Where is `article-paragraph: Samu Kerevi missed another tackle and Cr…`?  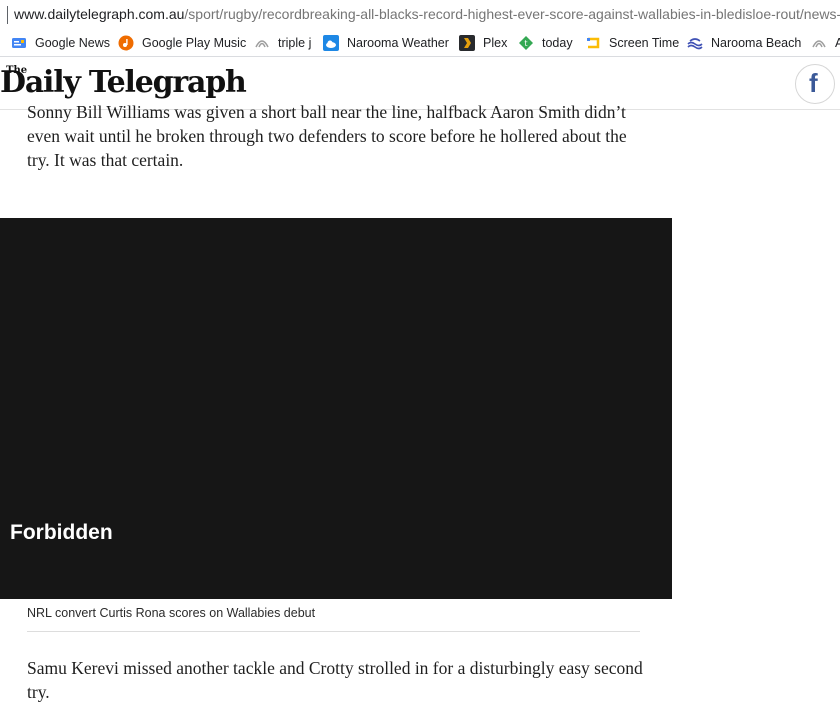
article-paragraph: Samu Kerevi missed another tackle and Cr… is located at coordinates (335, 680).